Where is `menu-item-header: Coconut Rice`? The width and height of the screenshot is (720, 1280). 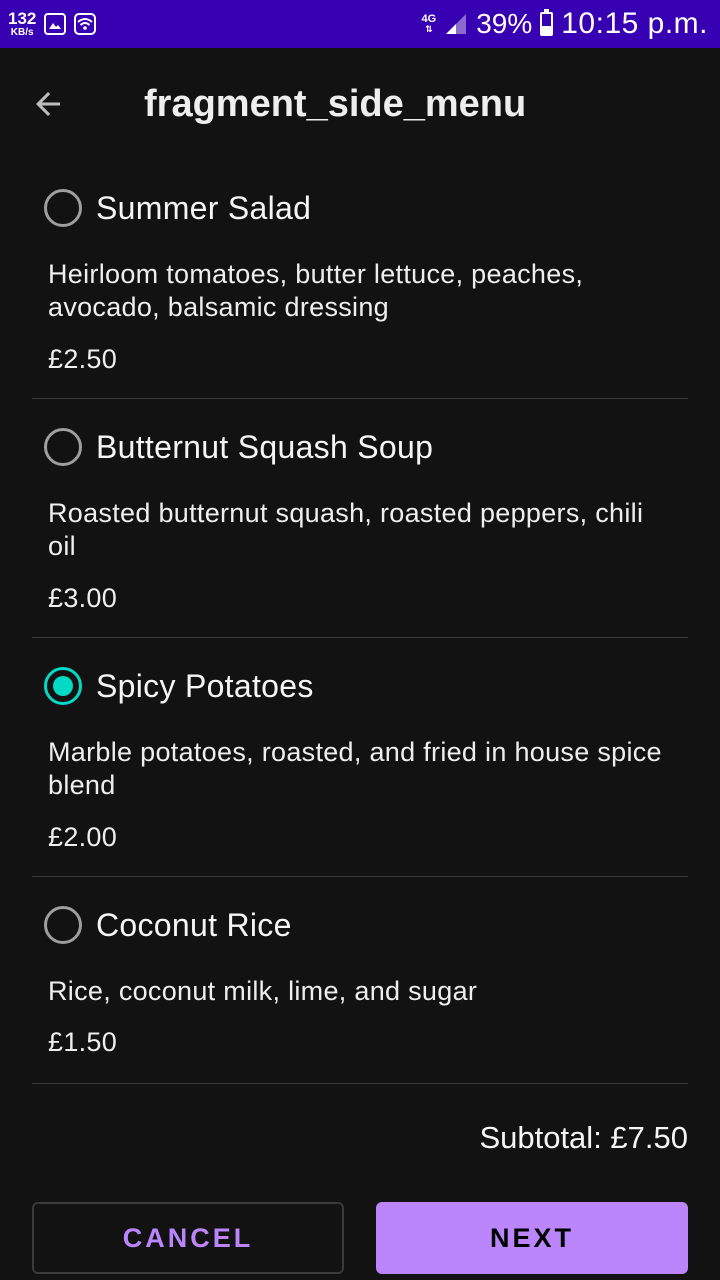 menu-item-header: Coconut Rice is located at coordinates (168, 925).